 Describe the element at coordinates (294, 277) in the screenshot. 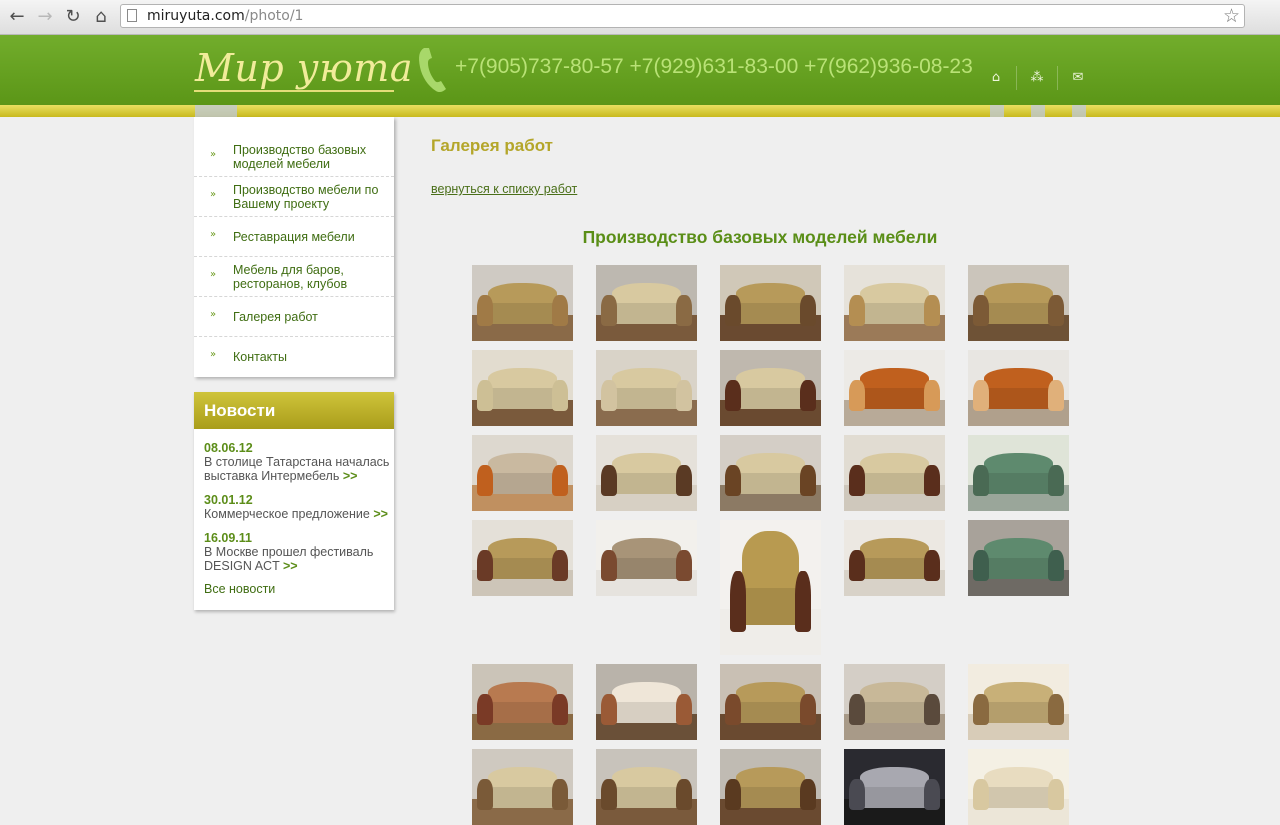

I see `sidebar-item-bars: » Мебель для баров, ресторанов, клубов` at that location.